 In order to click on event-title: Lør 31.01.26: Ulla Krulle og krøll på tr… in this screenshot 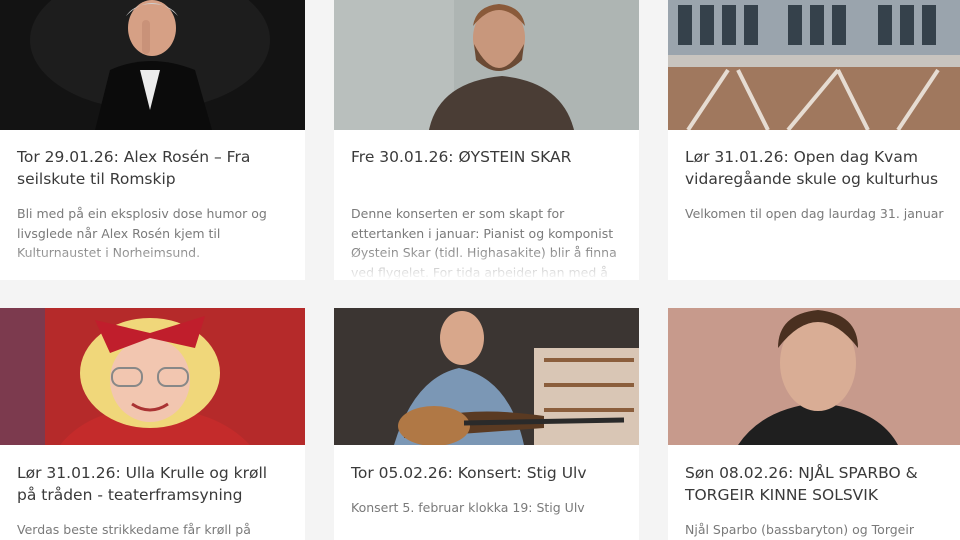, I will do `click(154, 484)`.